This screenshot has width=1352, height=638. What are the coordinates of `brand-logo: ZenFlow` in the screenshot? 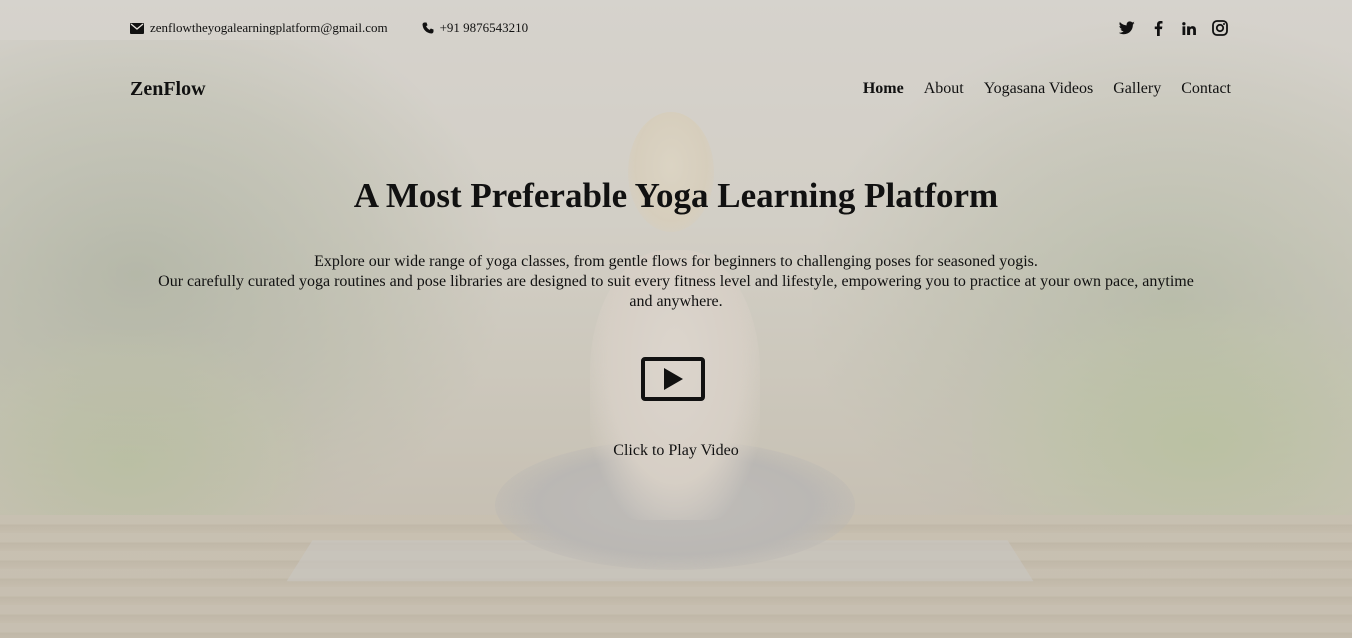 It's located at (168, 89).